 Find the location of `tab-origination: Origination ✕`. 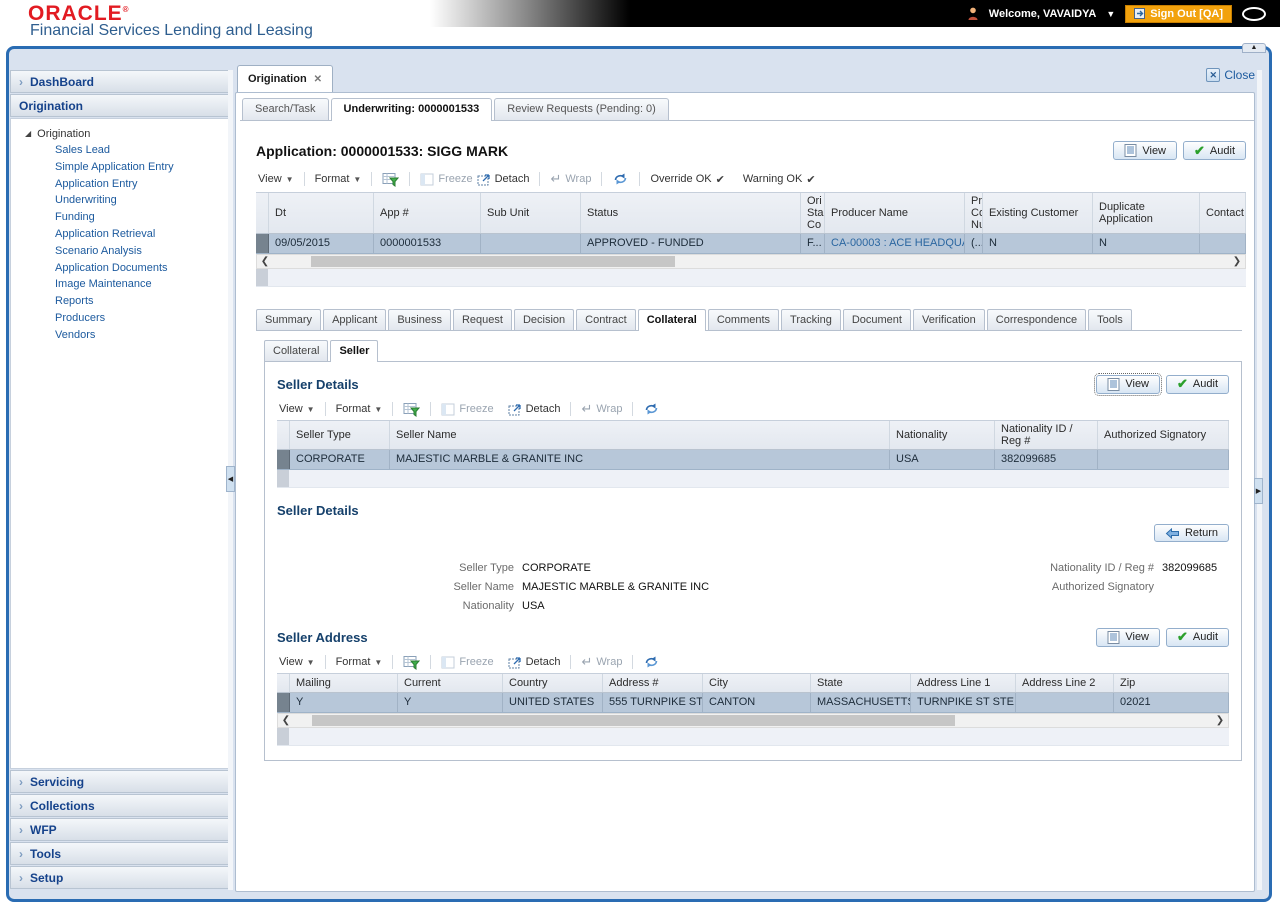

tab-origination: Origination ✕ is located at coordinates (285, 78).